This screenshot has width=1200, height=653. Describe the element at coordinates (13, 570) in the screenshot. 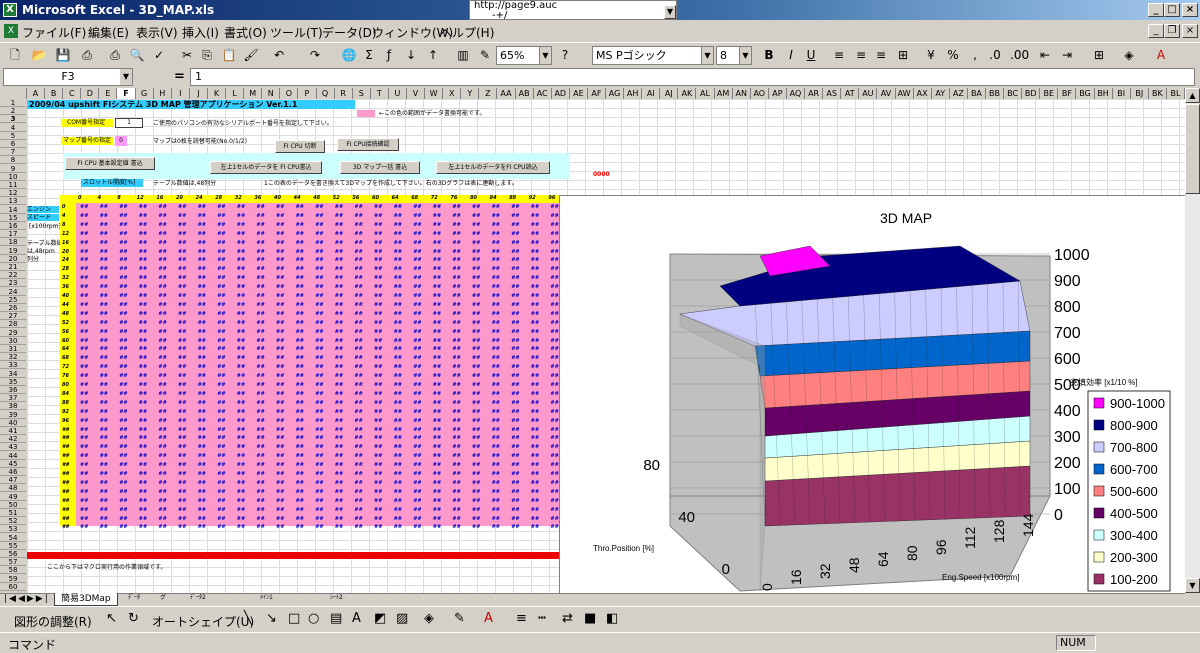

I see `row-header: 58` at that location.